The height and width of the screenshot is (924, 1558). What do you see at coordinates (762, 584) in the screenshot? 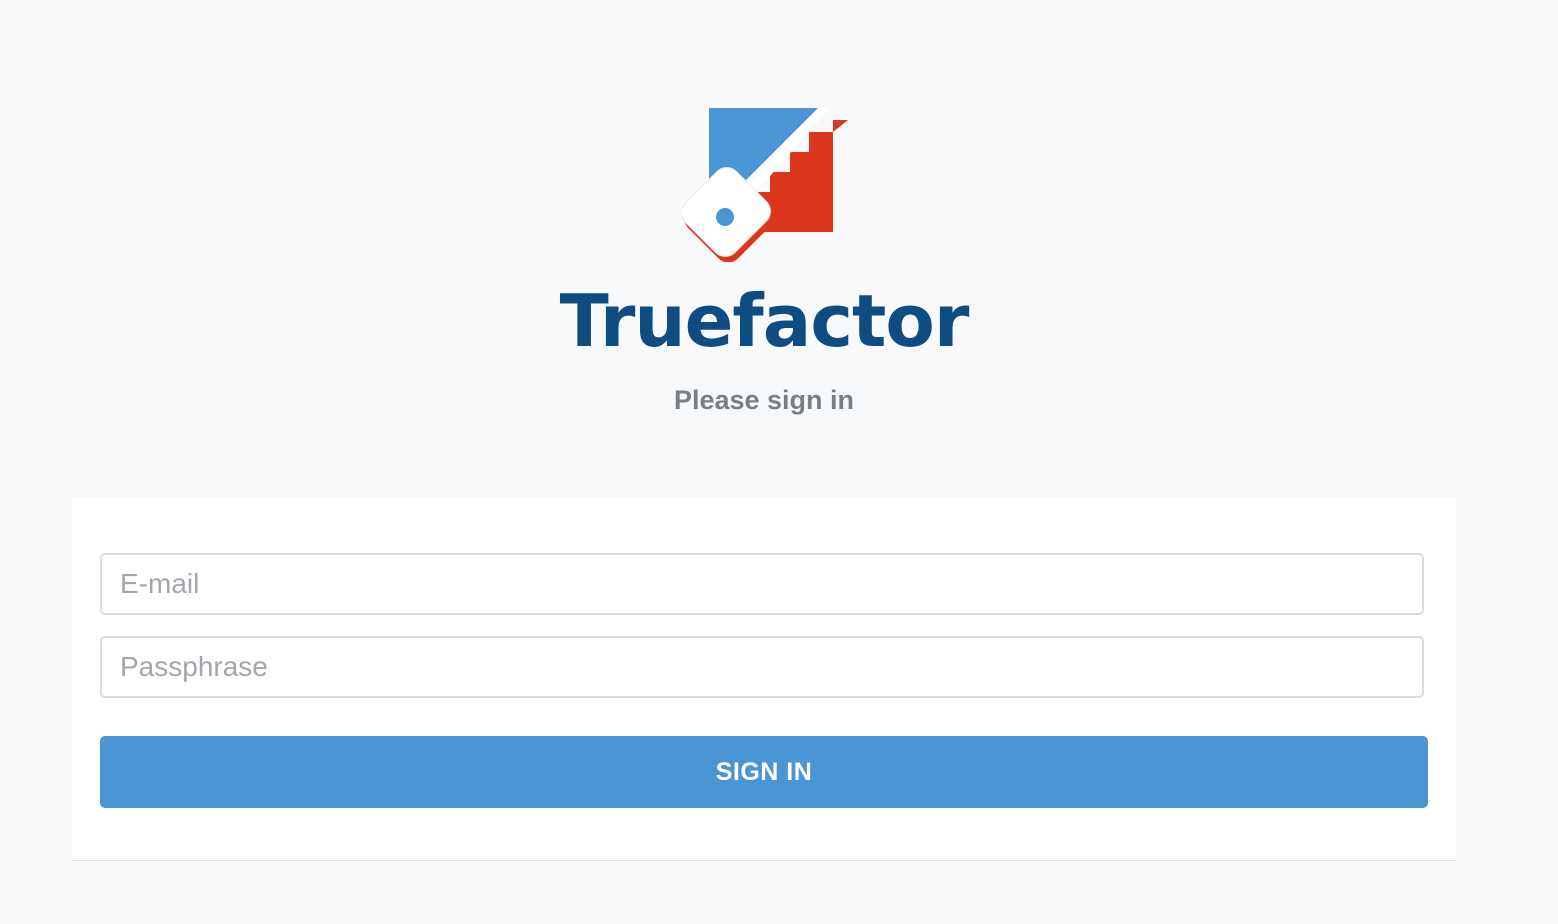
I see `email-field` at bounding box center [762, 584].